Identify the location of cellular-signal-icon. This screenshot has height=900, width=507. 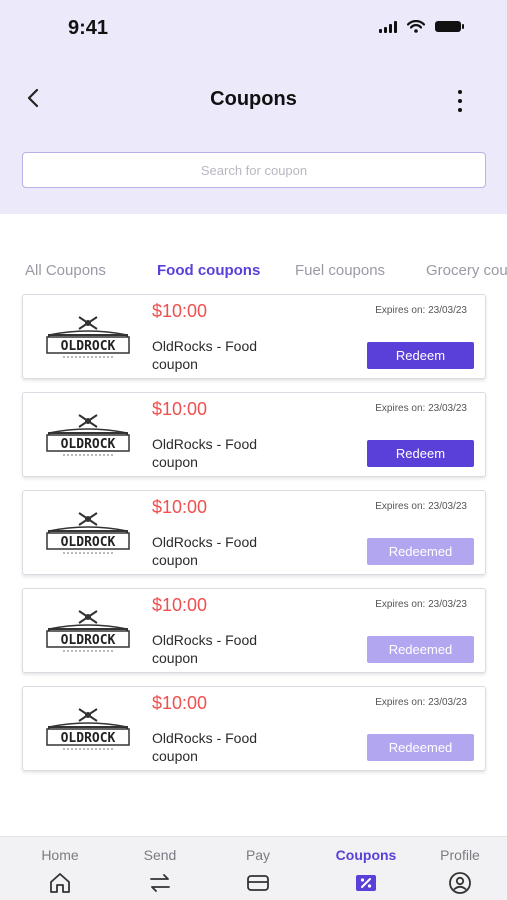
(388, 26).